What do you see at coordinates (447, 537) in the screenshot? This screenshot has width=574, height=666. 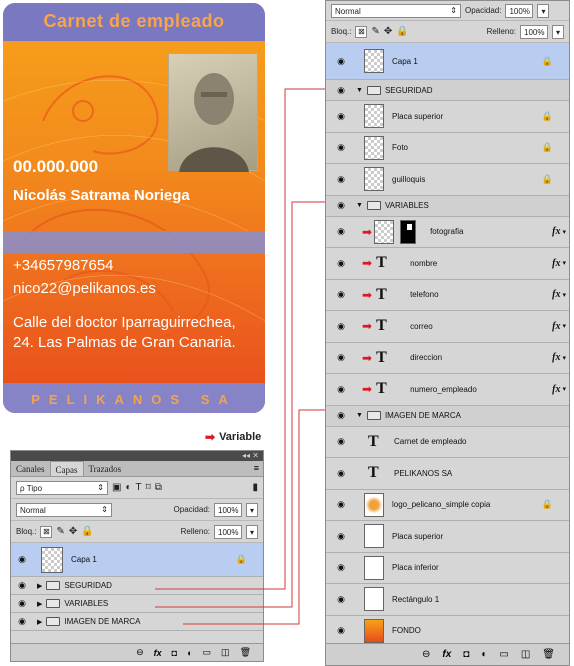 I see `layer-row: ◉ Placa superior` at bounding box center [447, 537].